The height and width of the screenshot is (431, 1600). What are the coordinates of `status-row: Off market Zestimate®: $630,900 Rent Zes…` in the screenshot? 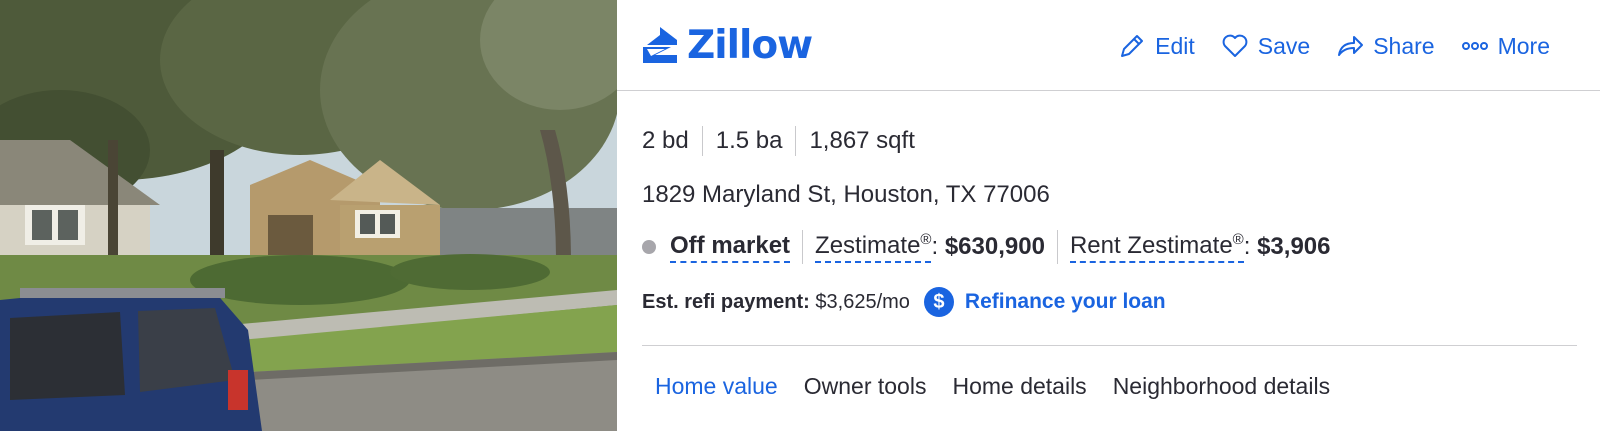 It's located at (986, 247).